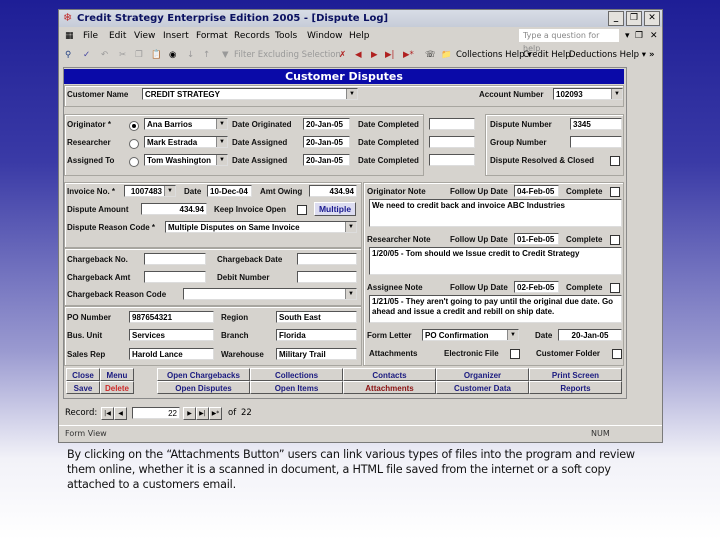  What do you see at coordinates (86, 55) in the screenshot?
I see `spelling-icon: ✓` at bounding box center [86, 55].